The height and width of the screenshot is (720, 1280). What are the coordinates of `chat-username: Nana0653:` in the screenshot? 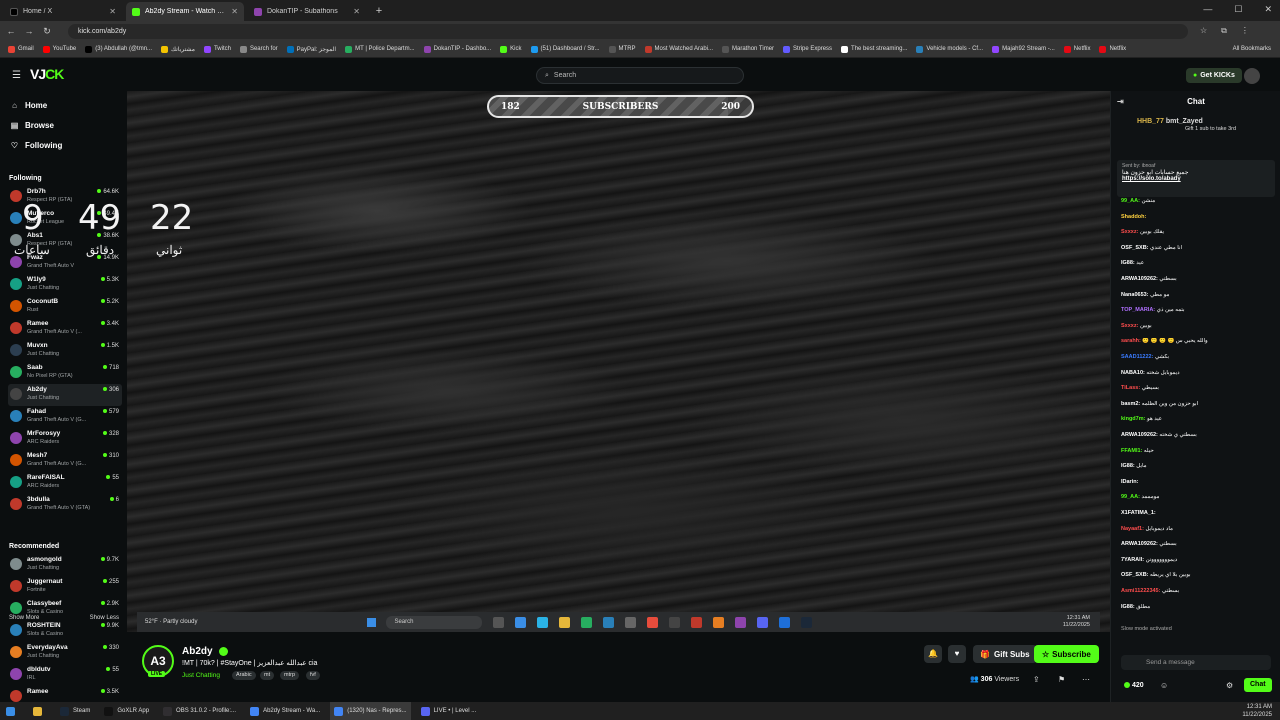 It's located at (1135, 295).